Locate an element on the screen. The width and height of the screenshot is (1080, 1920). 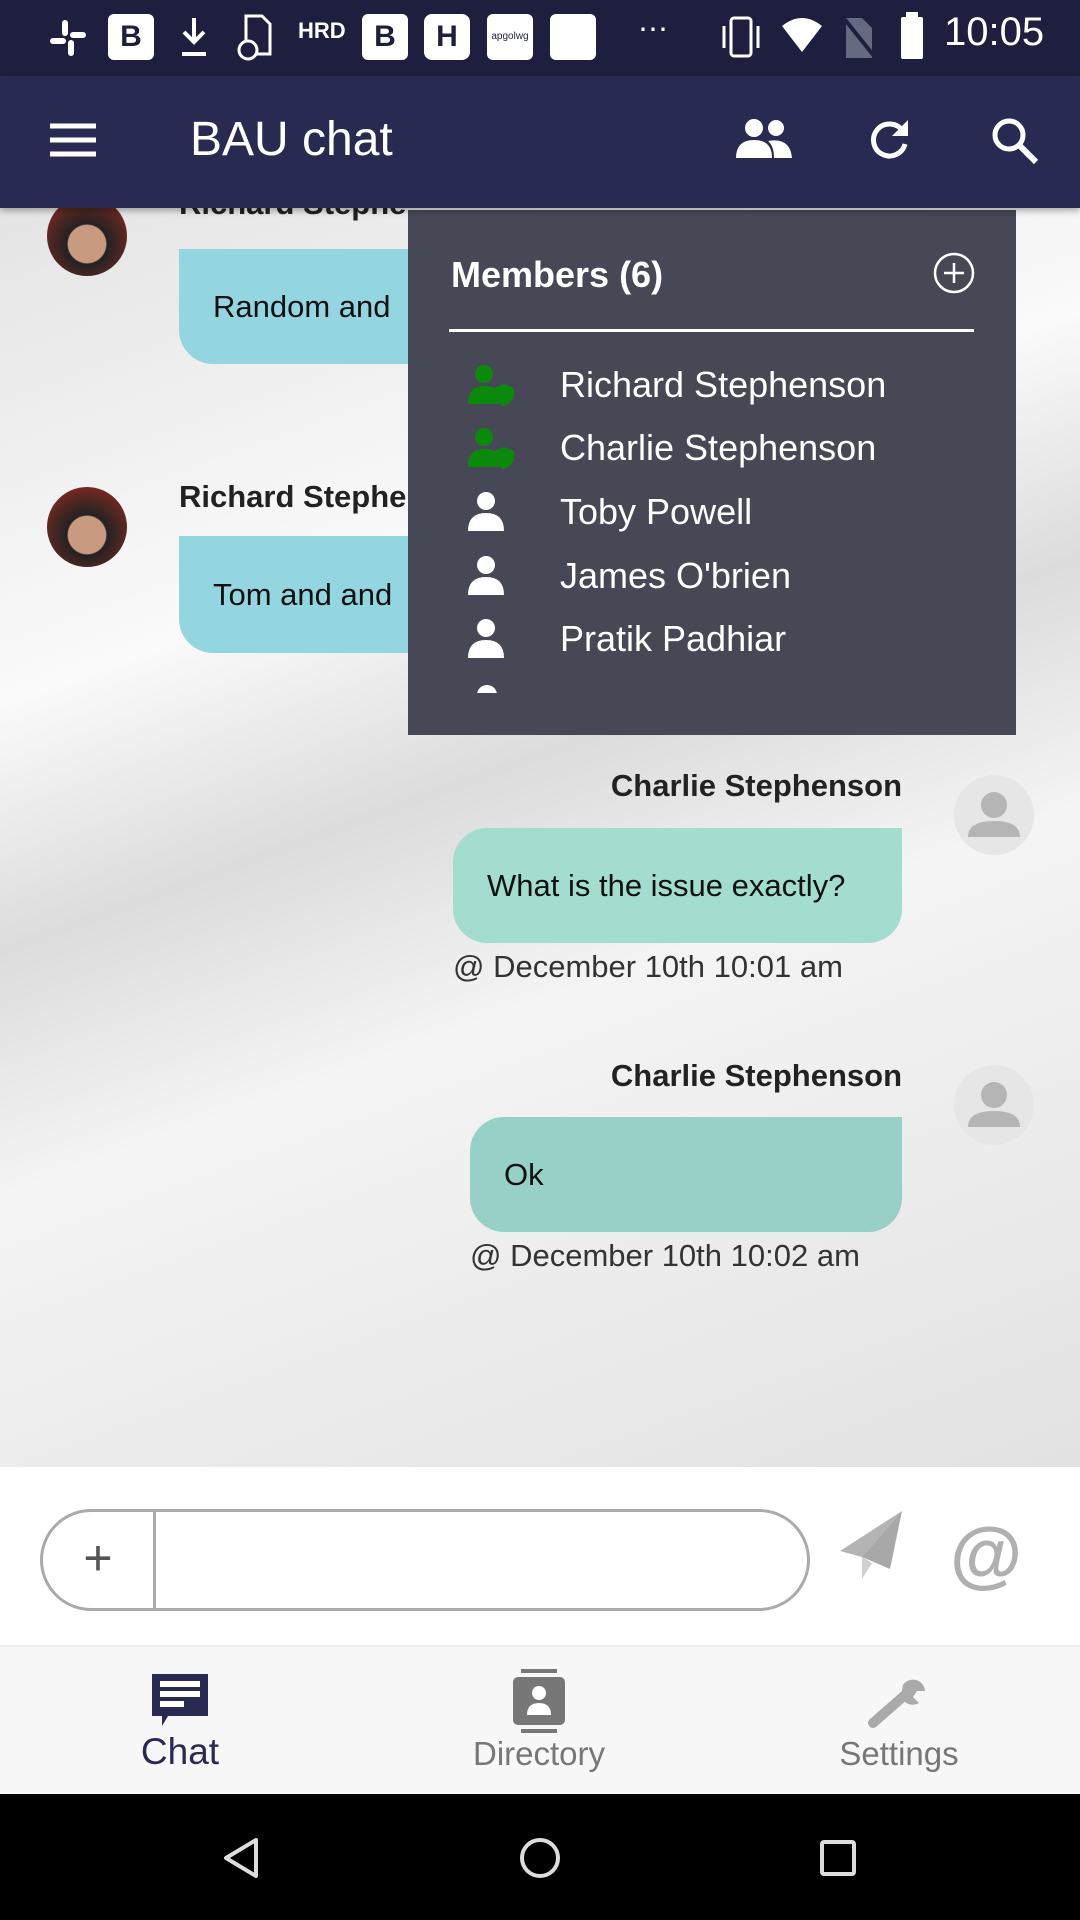
member-row: Charlie Stephenson is located at coordinates (712, 448).